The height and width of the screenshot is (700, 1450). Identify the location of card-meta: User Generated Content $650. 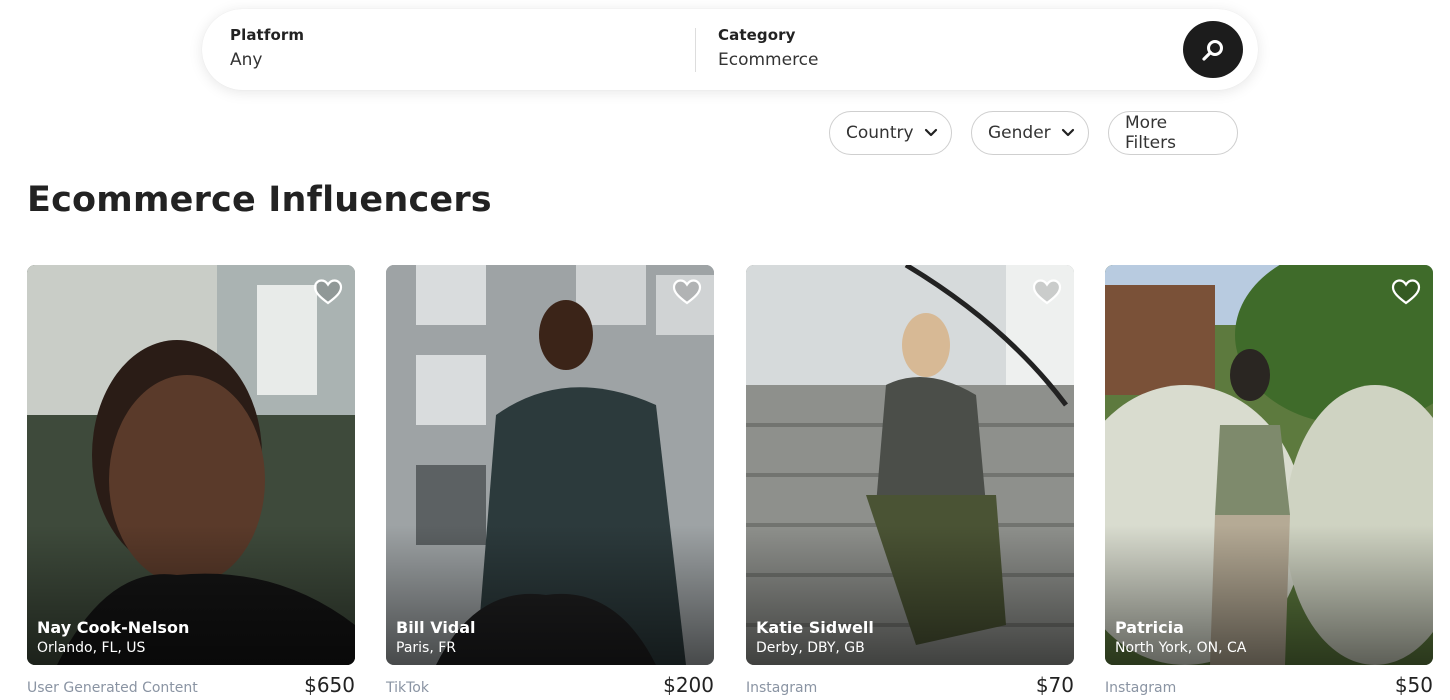
(191, 685).